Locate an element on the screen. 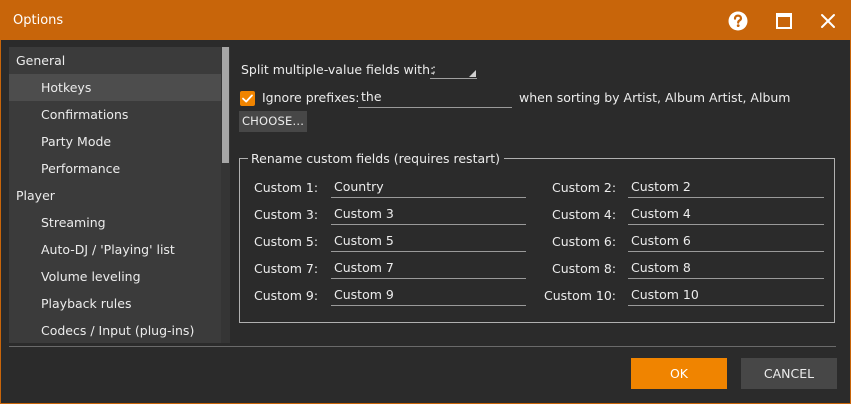 The image size is (851, 404). custom-8-input is located at coordinates (726, 268).